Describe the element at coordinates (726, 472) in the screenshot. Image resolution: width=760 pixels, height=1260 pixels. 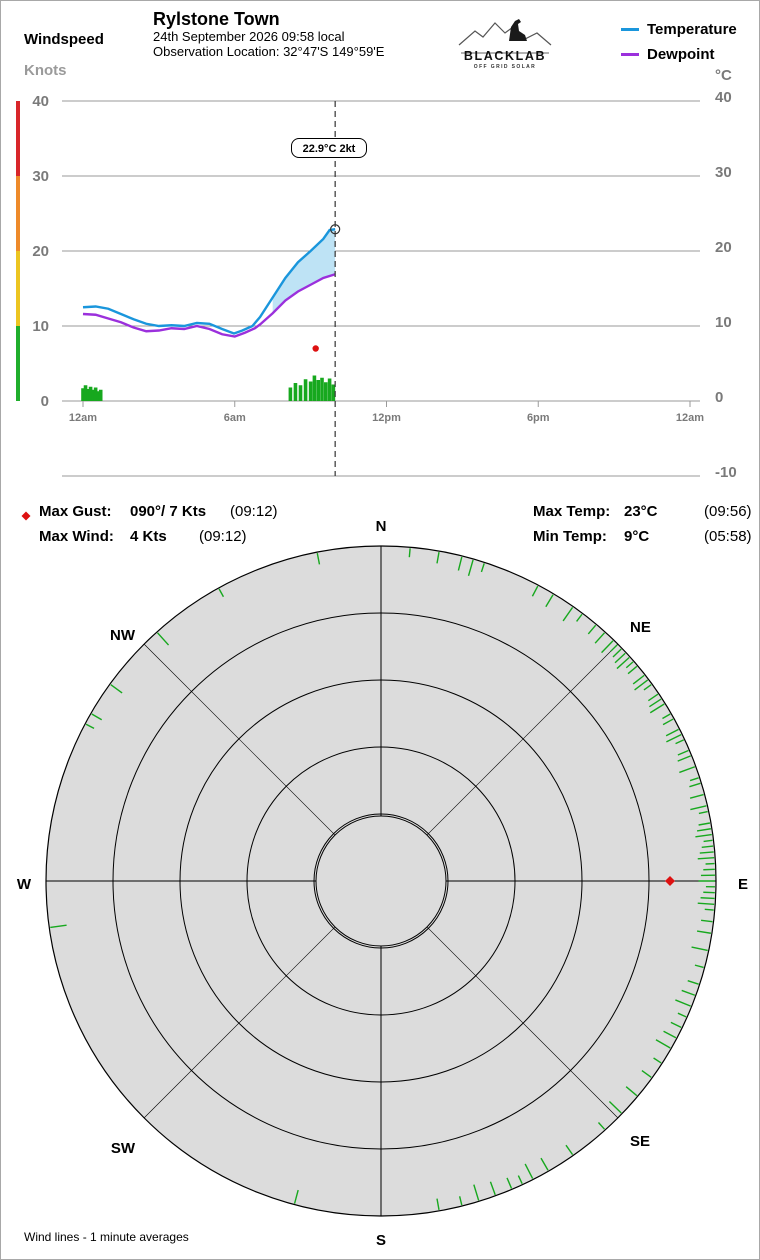
I see `right-tick-label: -10` at that location.